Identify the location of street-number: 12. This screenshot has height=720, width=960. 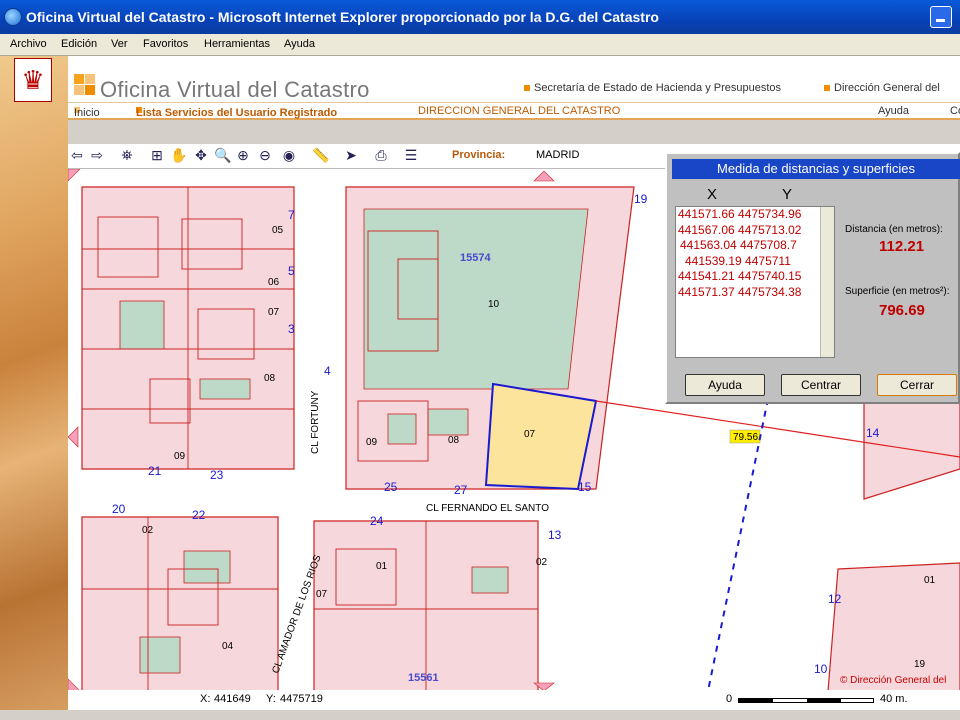
(835, 599).